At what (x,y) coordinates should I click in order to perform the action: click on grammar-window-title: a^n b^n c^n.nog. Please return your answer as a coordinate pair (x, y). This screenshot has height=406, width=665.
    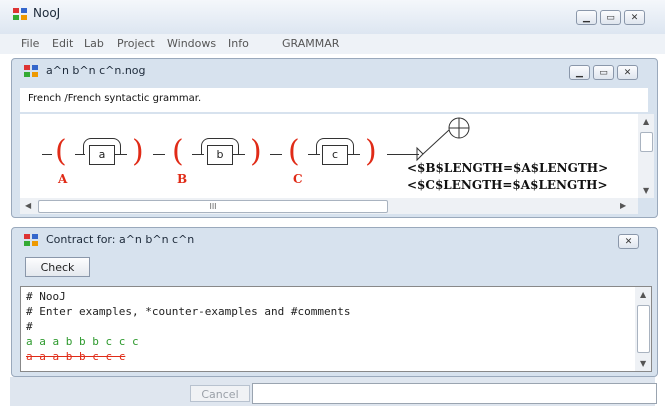
    Looking at the image, I should click on (96, 70).